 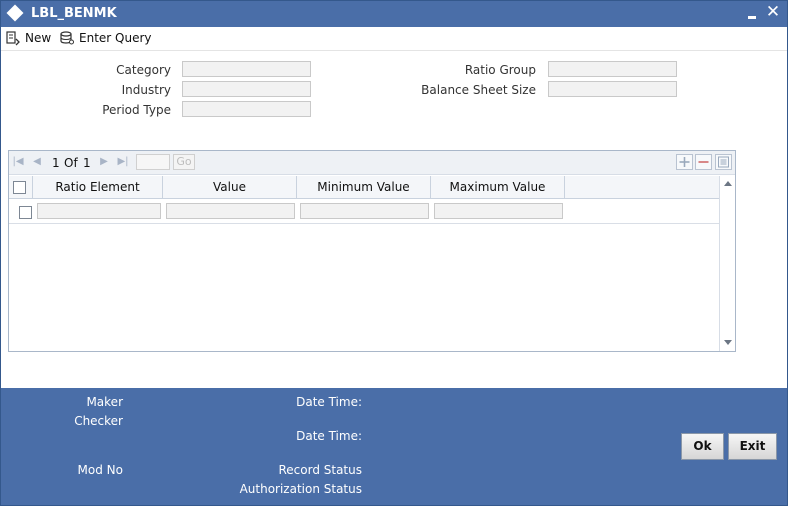 I want to click on database-query-icon, so click(x=67, y=38).